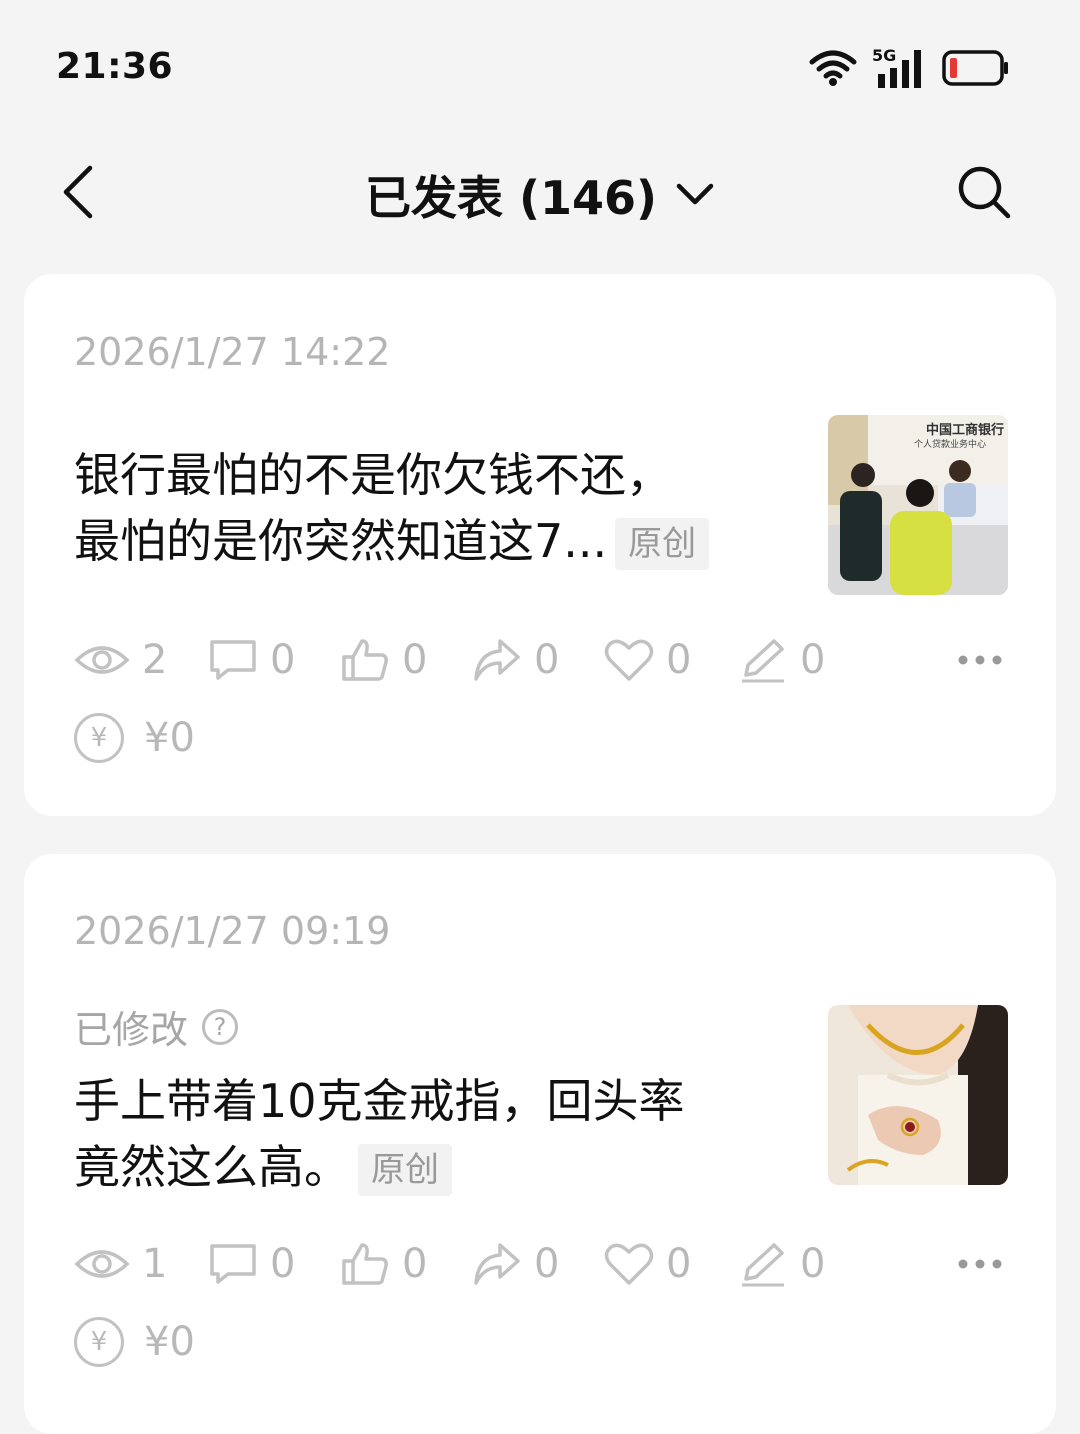 This screenshot has width=1080, height=1434. Describe the element at coordinates (232, 352) in the screenshot. I see `post-date: 2026/1/27 14:22` at that location.